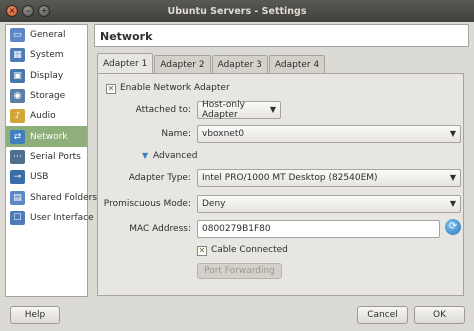  I want to click on tab-adapter-1: Adapter 1, so click(125, 63).